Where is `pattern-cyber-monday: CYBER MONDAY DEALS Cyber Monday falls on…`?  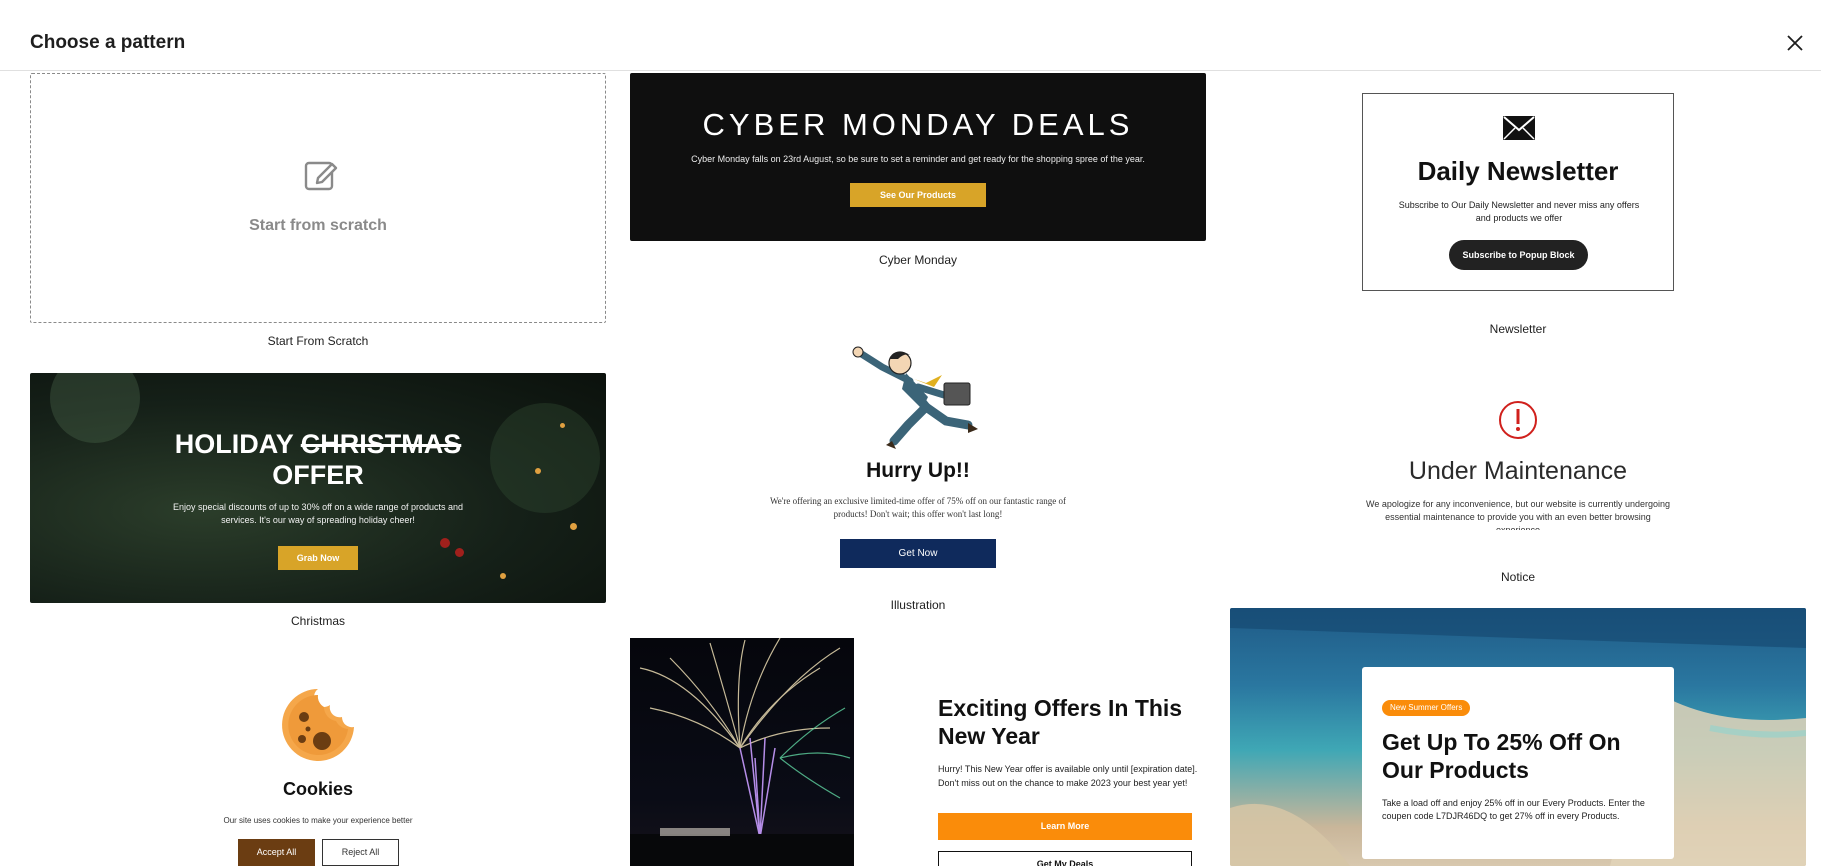
pattern-cyber-monday: CYBER MONDAY DEALS Cyber Monday falls on… is located at coordinates (918, 157).